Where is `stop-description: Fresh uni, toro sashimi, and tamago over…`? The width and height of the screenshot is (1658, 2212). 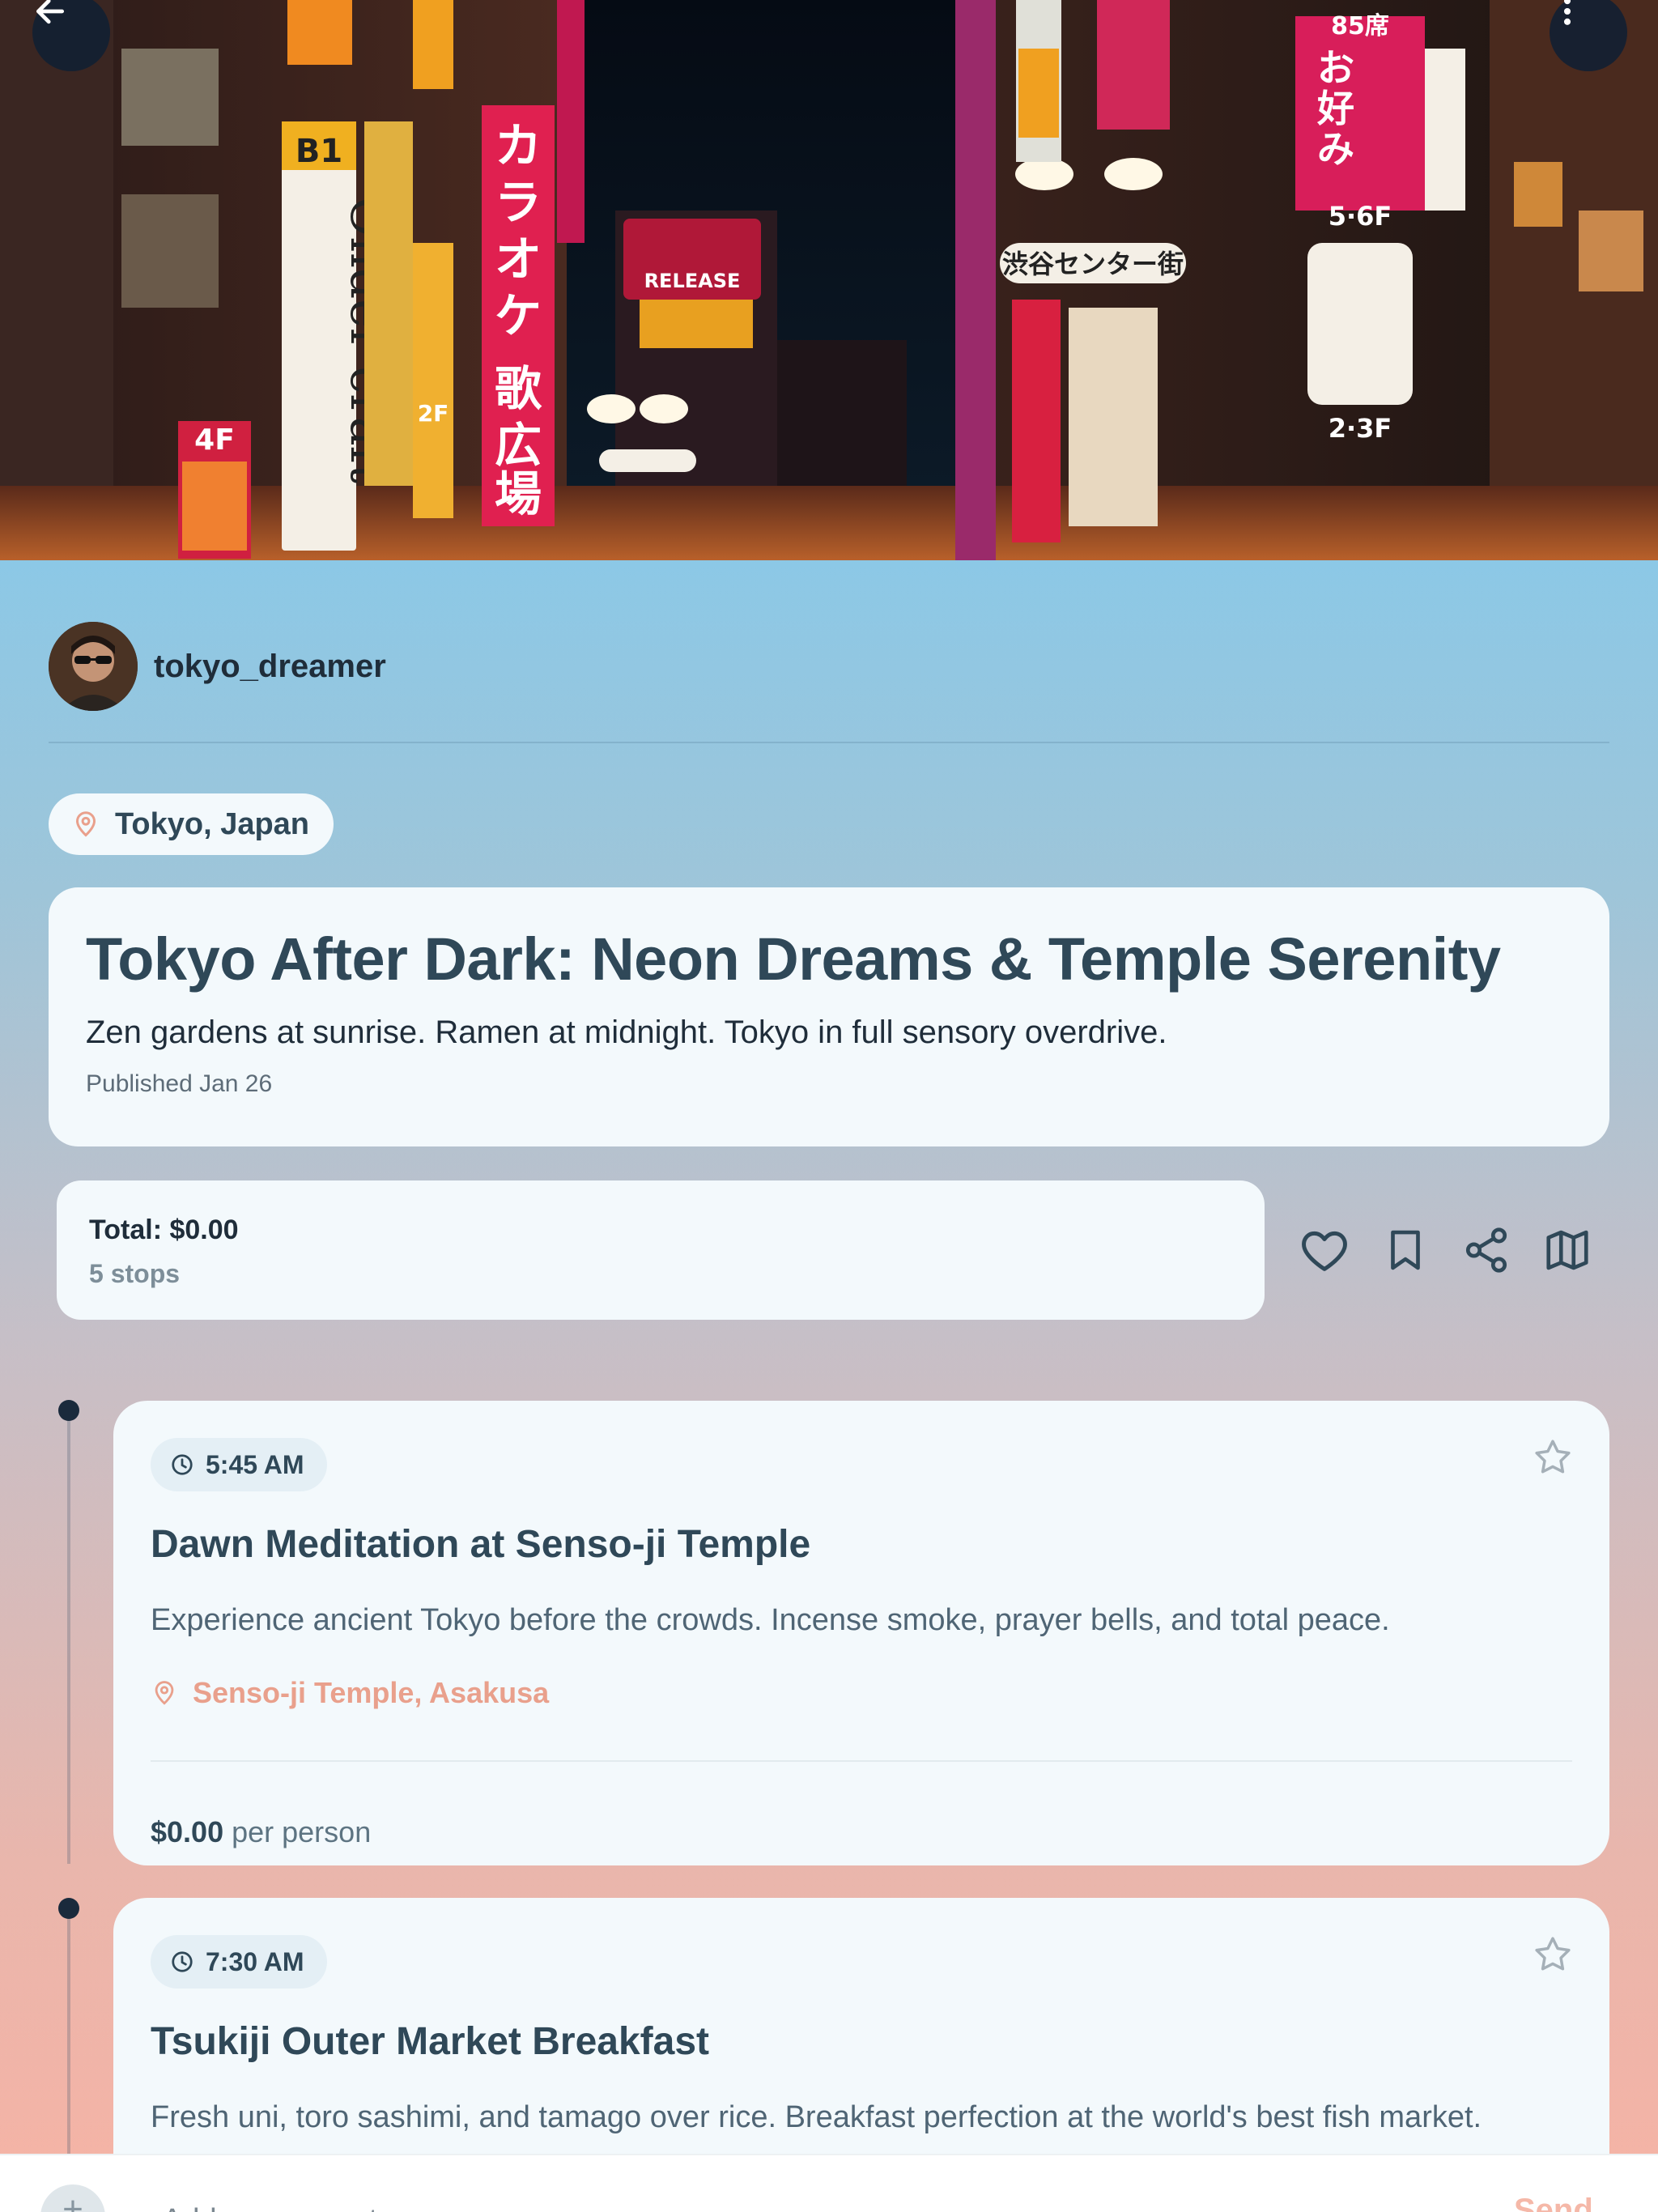 stop-description: Fresh uni, toro sashimi, and tamago over… is located at coordinates (816, 2117).